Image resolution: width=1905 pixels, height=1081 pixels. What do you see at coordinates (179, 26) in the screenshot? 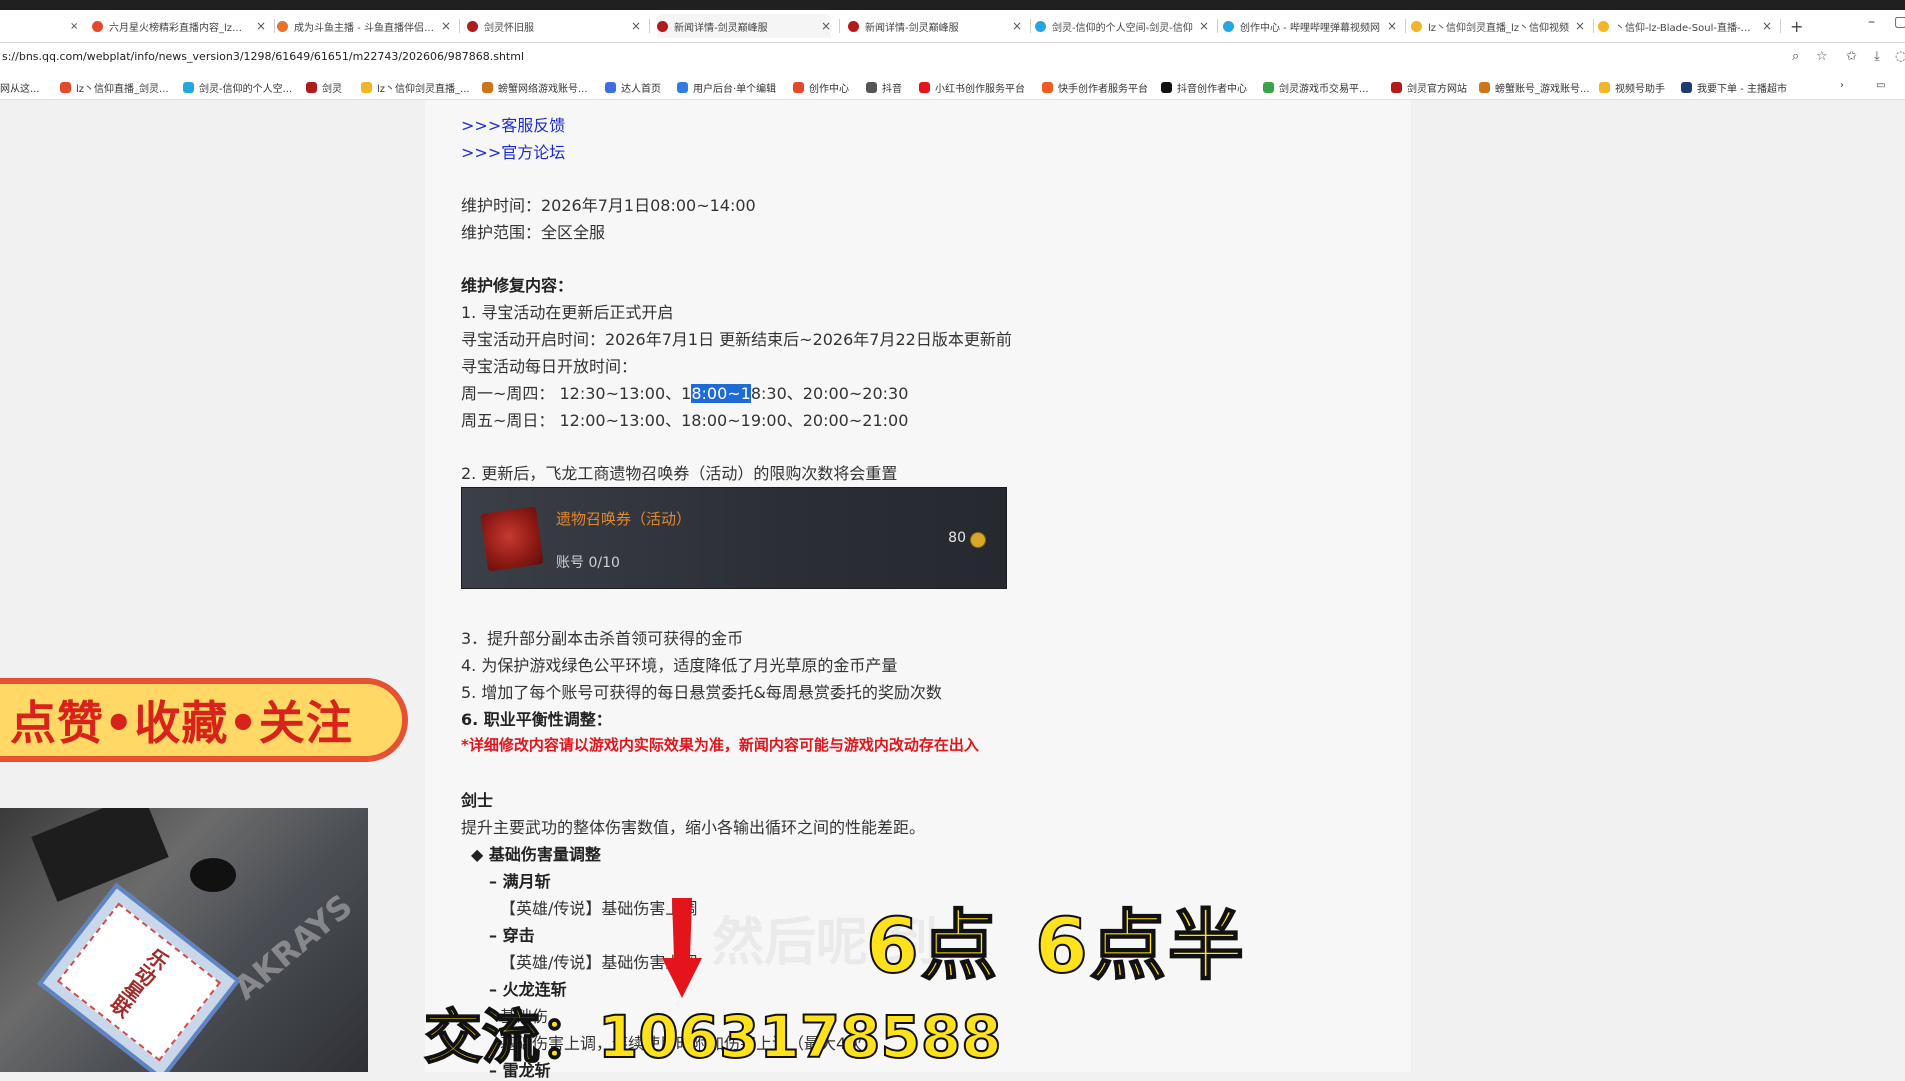
I see `tab-1: 六月星火榜精彩直播内容_lz丶信 ×` at bounding box center [179, 26].